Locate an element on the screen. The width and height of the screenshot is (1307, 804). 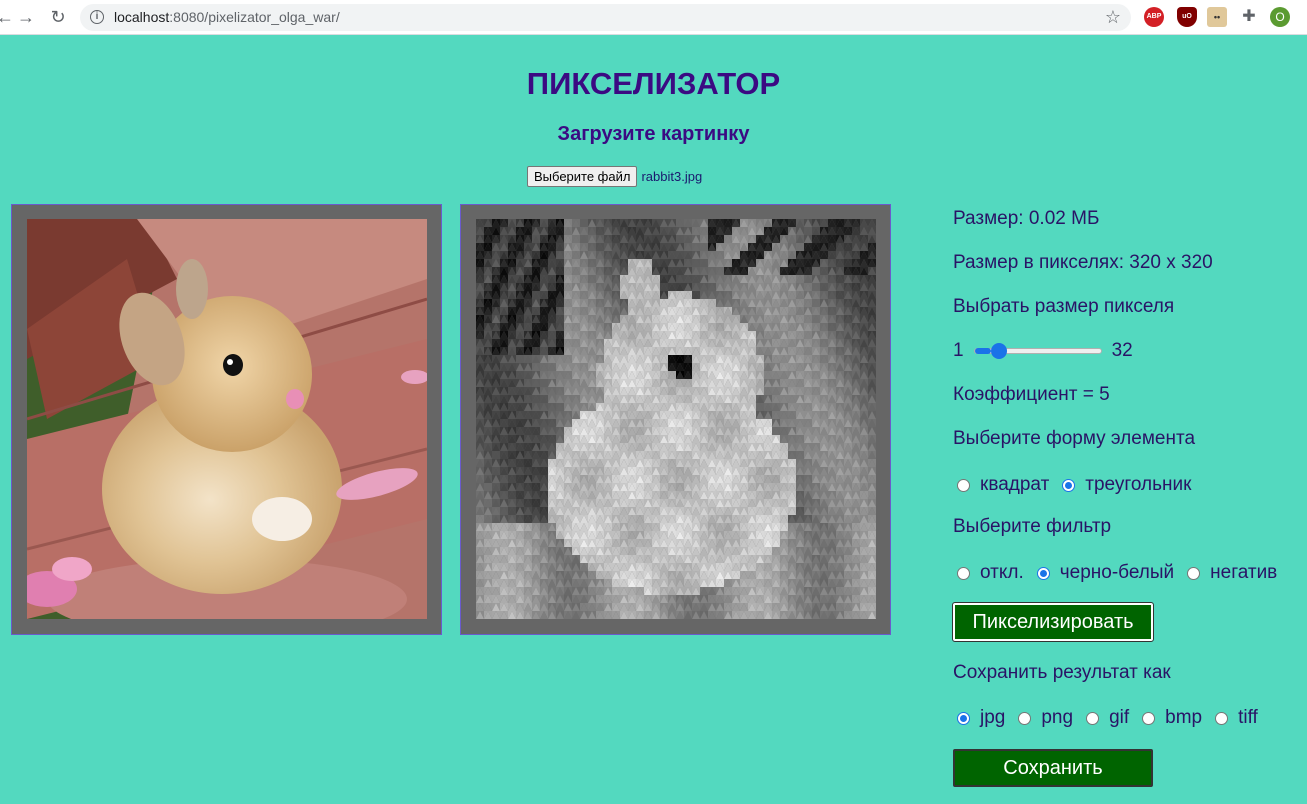
address-bar: i localhost:8080/pixelizator_olga_war/ ☆ is located at coordinates (605, 17).